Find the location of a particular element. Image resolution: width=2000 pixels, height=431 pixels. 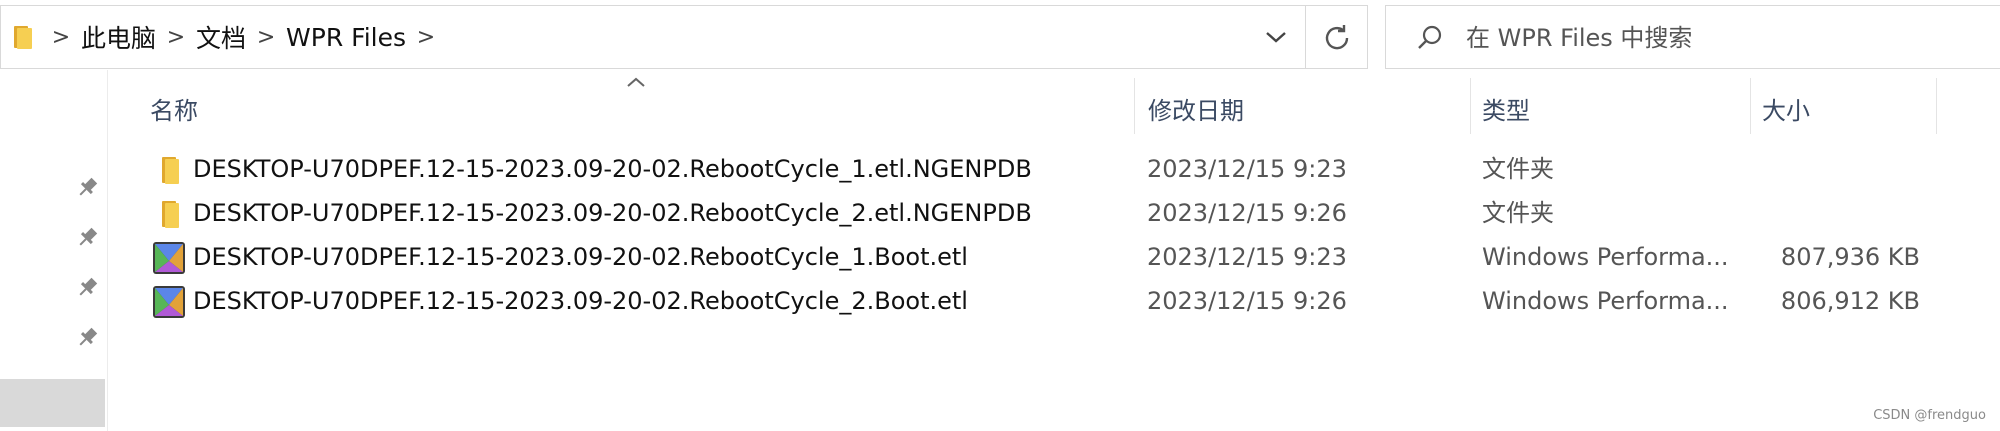

refresh-icon is located at coordinates (1336, 37).